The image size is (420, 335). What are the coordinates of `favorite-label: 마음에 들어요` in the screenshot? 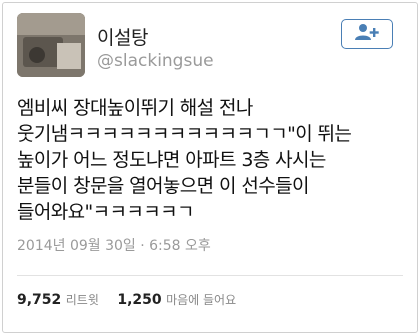 It's located at (201, 300).